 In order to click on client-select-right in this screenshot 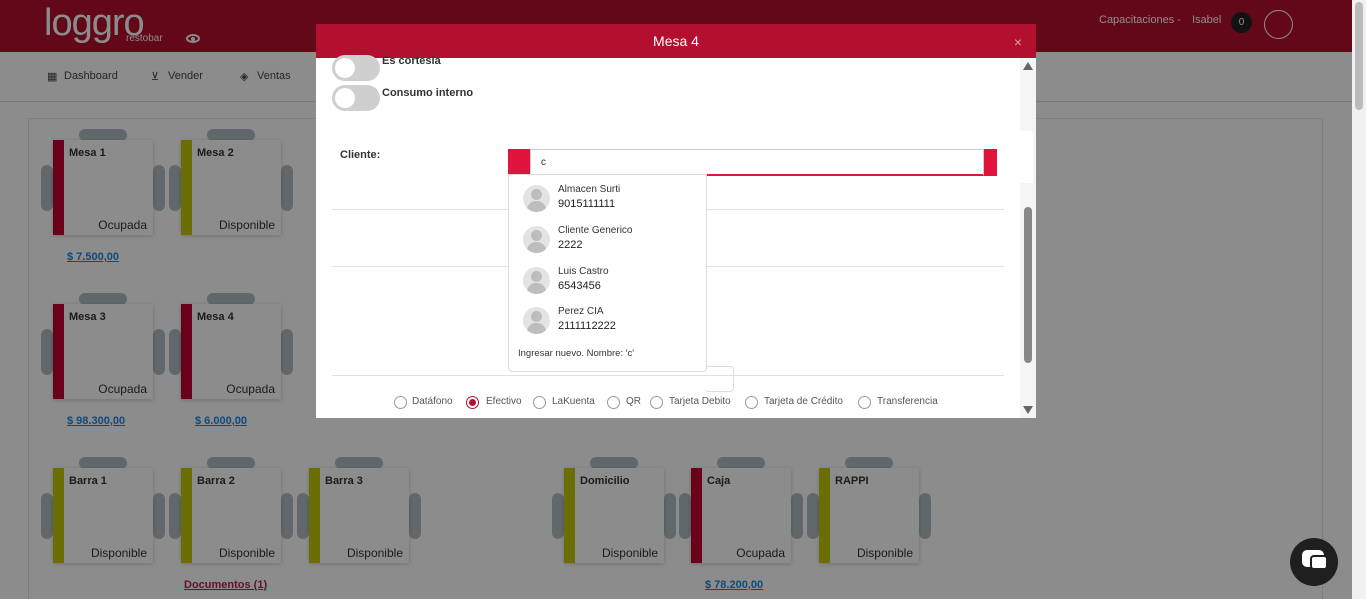, I will do `click(990, 162)`.